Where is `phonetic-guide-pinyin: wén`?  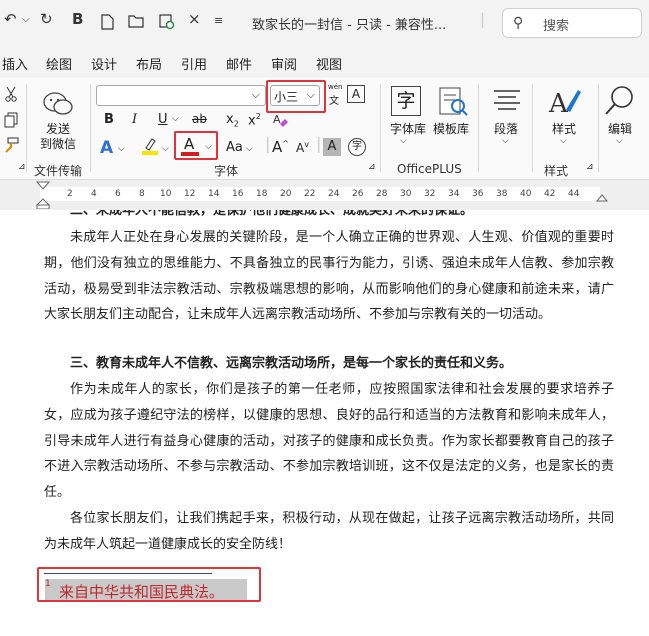
phonetic-guide-pinyin: wén is located at coordinates (335, 87).